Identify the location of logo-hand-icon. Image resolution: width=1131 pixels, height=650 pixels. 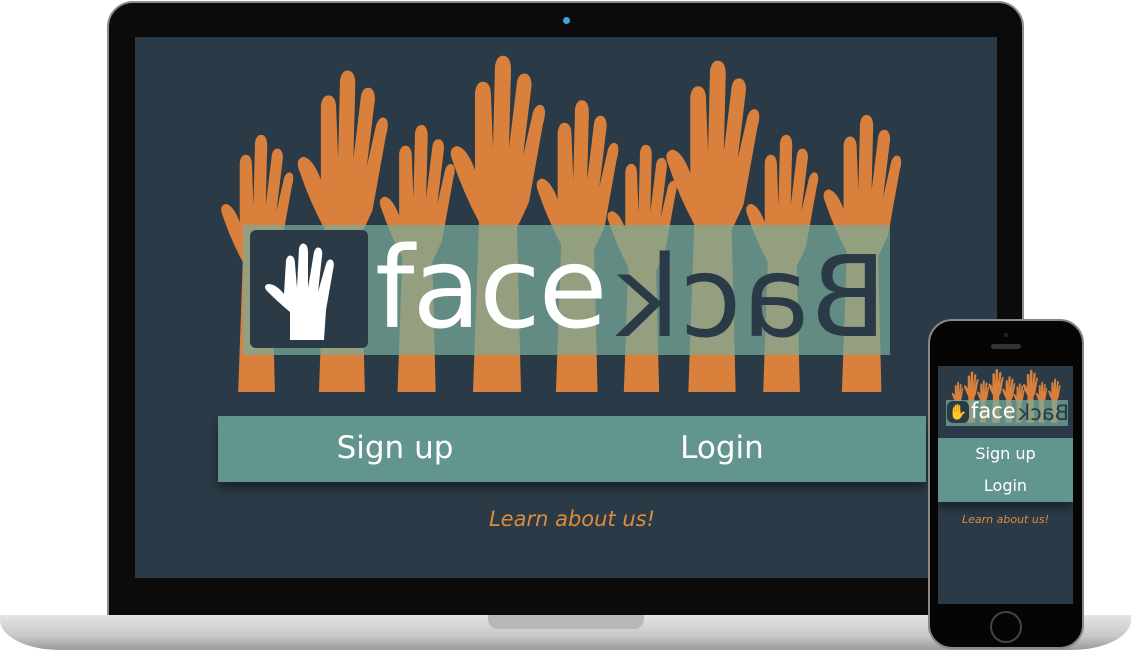
(309, 289).